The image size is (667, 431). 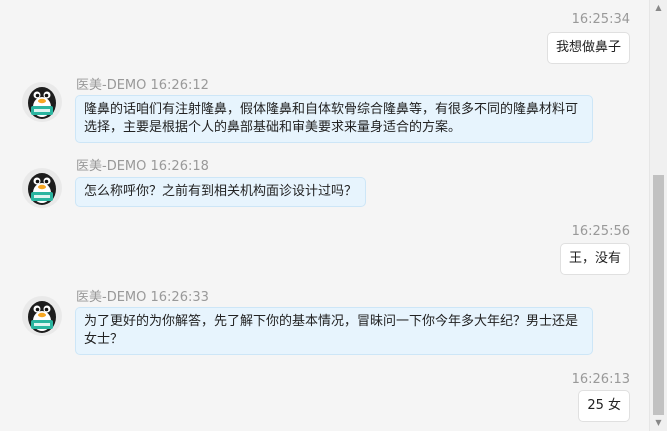 What do you see at coordinates (600, 379) in the screenshot?
I see `message-timestamp: 16:26:13` at bounding box center [600, 379].